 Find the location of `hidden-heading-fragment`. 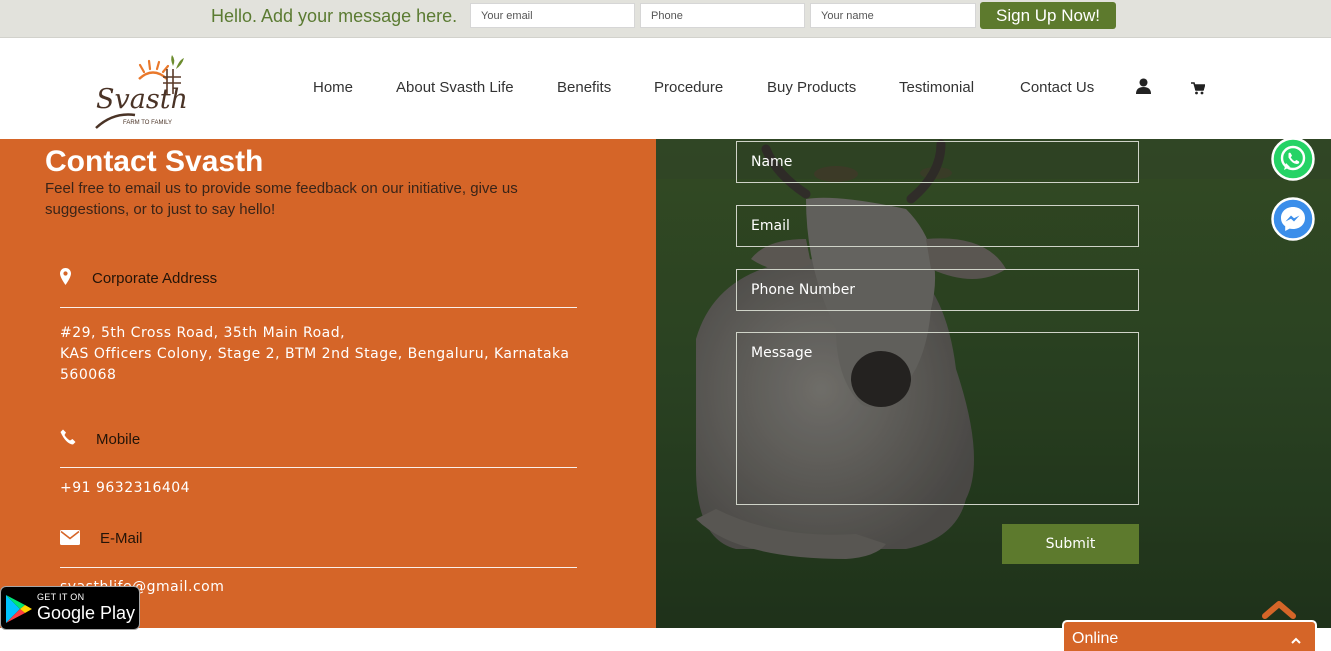

hidden-heading-fragment is located at coordinates (652, 35).